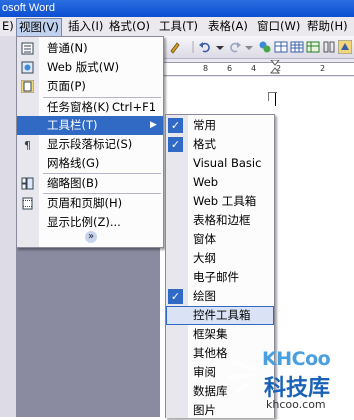 Image resolution: width=354 pixels, height=420 pixels. Describe the element at coordinates (246, 375) in the screenshot. I see `watermark-rays-icon` at that location.